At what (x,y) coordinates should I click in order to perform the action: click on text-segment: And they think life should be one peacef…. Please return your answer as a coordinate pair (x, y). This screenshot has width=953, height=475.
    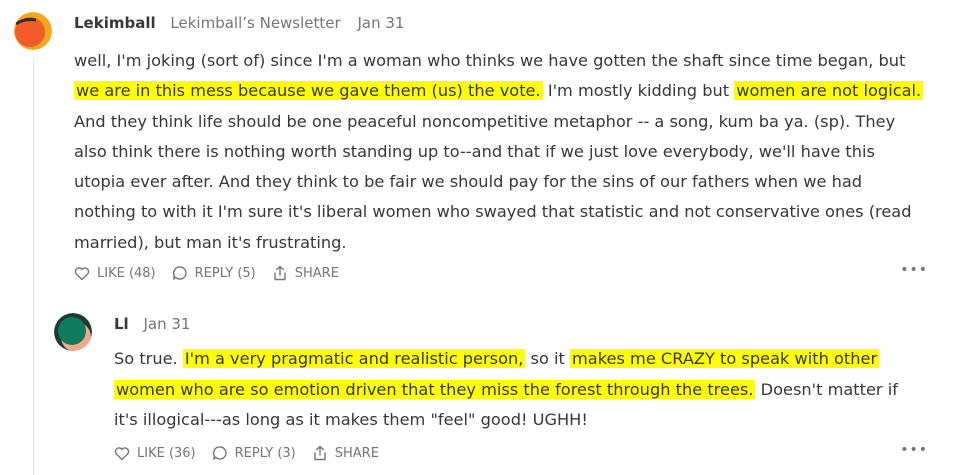
    Looking at the image, I should click on (485, 121).